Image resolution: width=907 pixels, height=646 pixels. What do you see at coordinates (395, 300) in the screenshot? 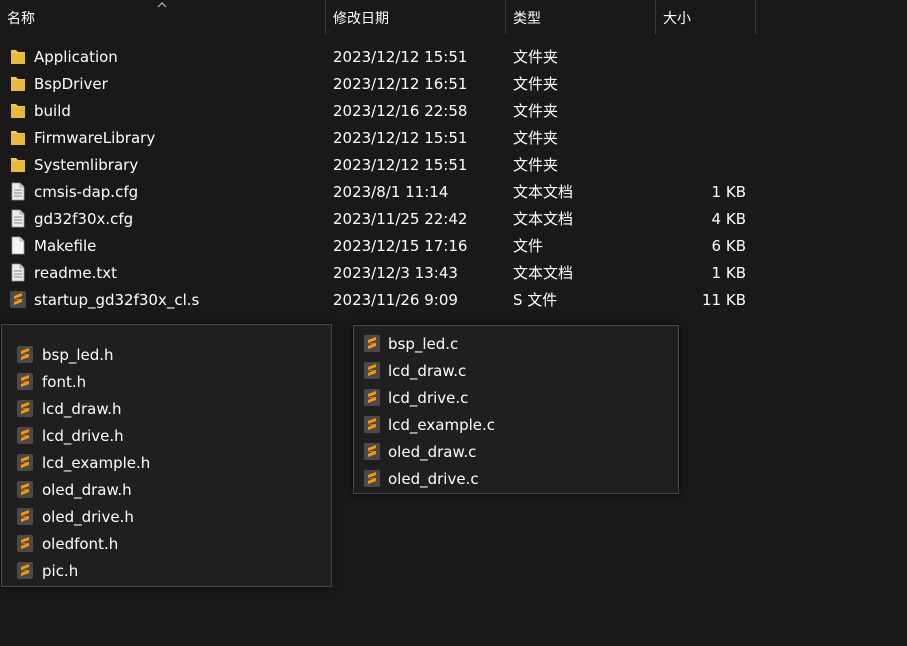
I see `file-date-modified: 2023/11/26 9:09` at bounding box center [395, 300].